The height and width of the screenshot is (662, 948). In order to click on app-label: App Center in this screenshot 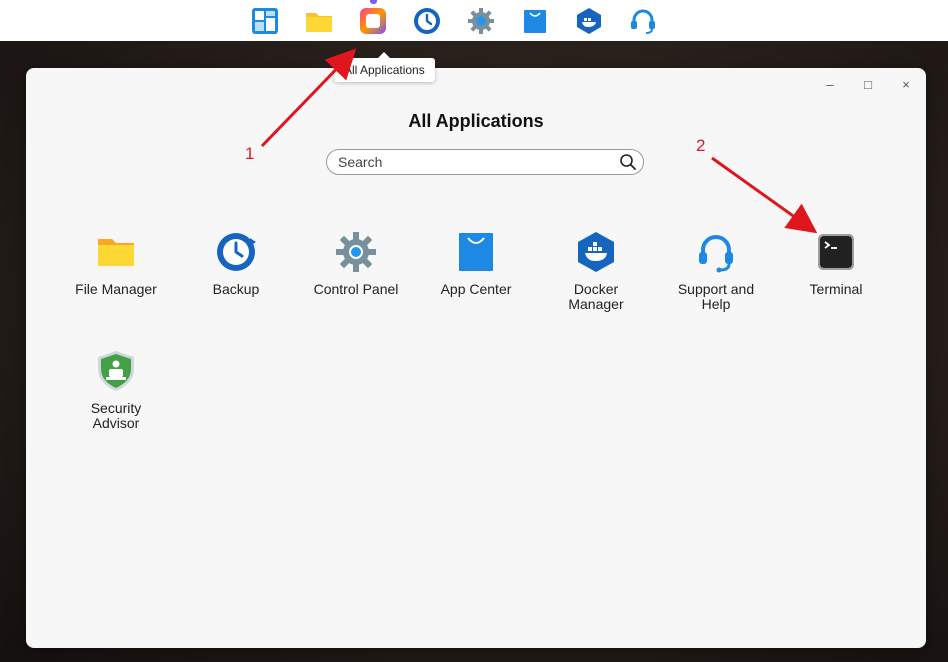, I will do `click(476, 289)`.